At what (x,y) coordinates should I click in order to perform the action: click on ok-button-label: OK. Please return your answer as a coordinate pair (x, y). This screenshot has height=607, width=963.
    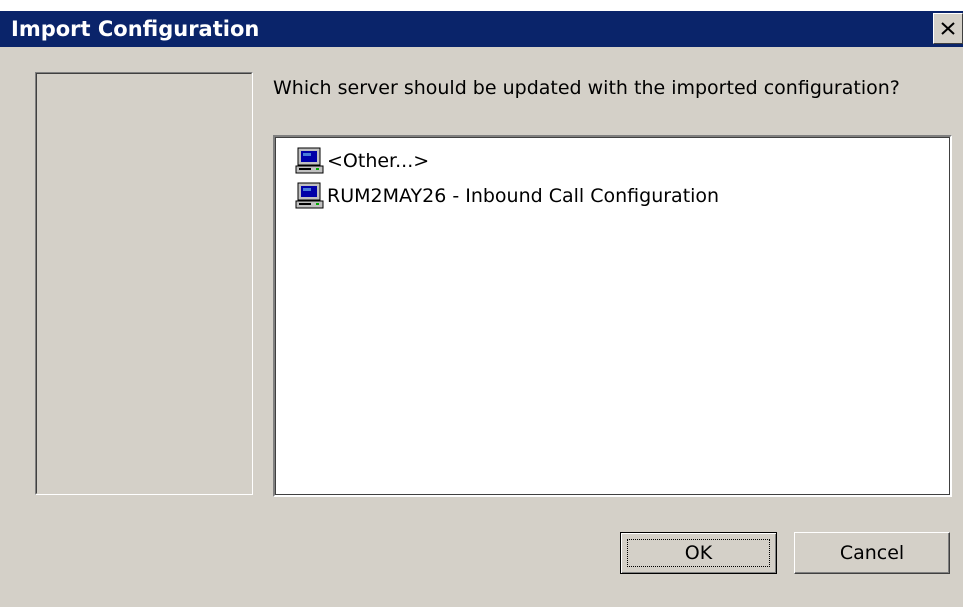
    Looking at the image, I should click on (698, 553).